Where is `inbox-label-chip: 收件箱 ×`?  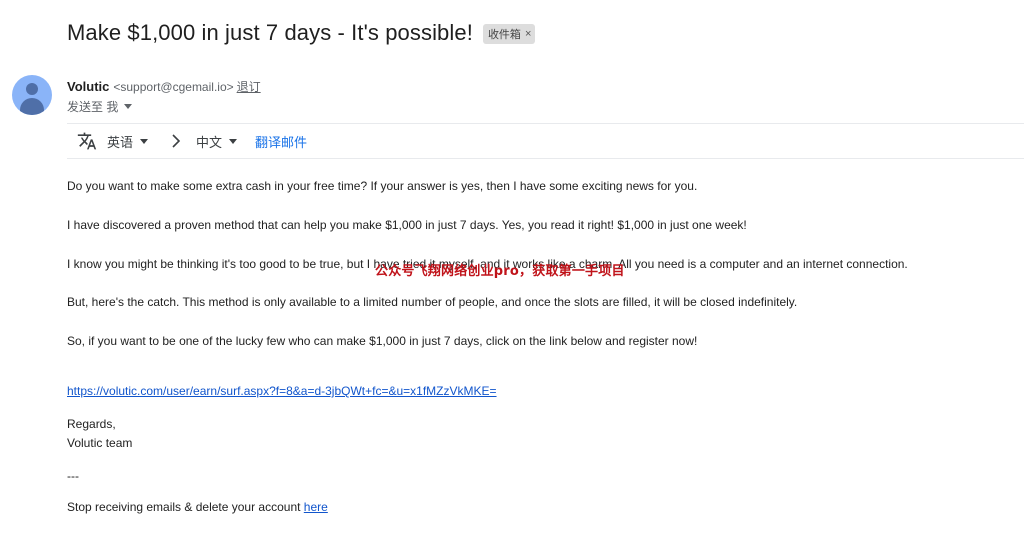
inbox-label-chip: 收件箱 × is located at coordinates (509, 34).